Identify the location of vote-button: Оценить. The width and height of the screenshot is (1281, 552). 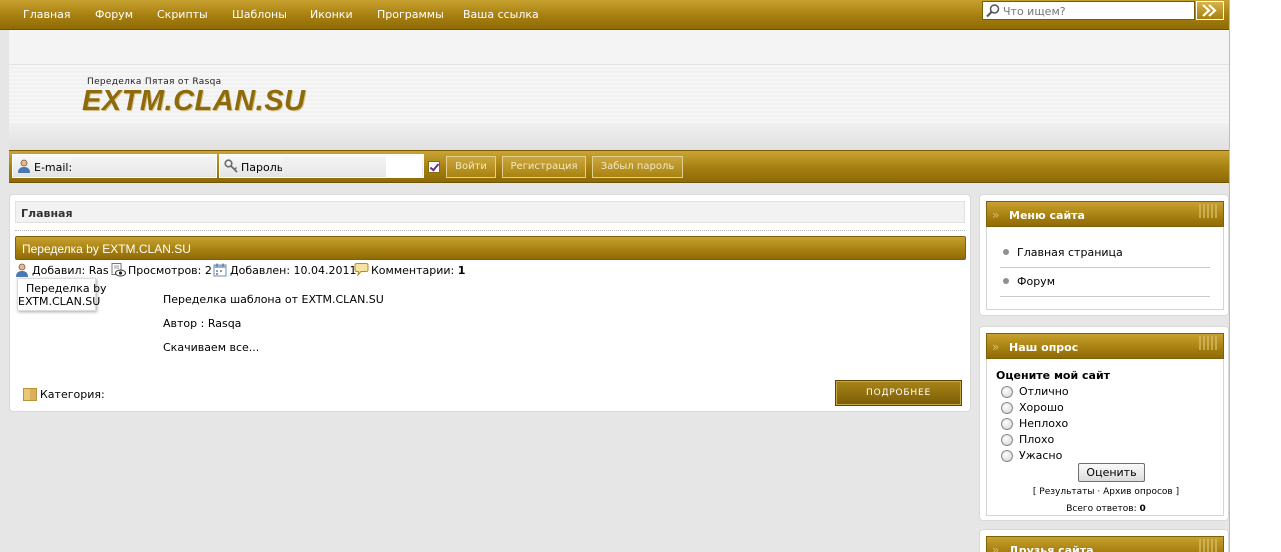
(1111, 472).